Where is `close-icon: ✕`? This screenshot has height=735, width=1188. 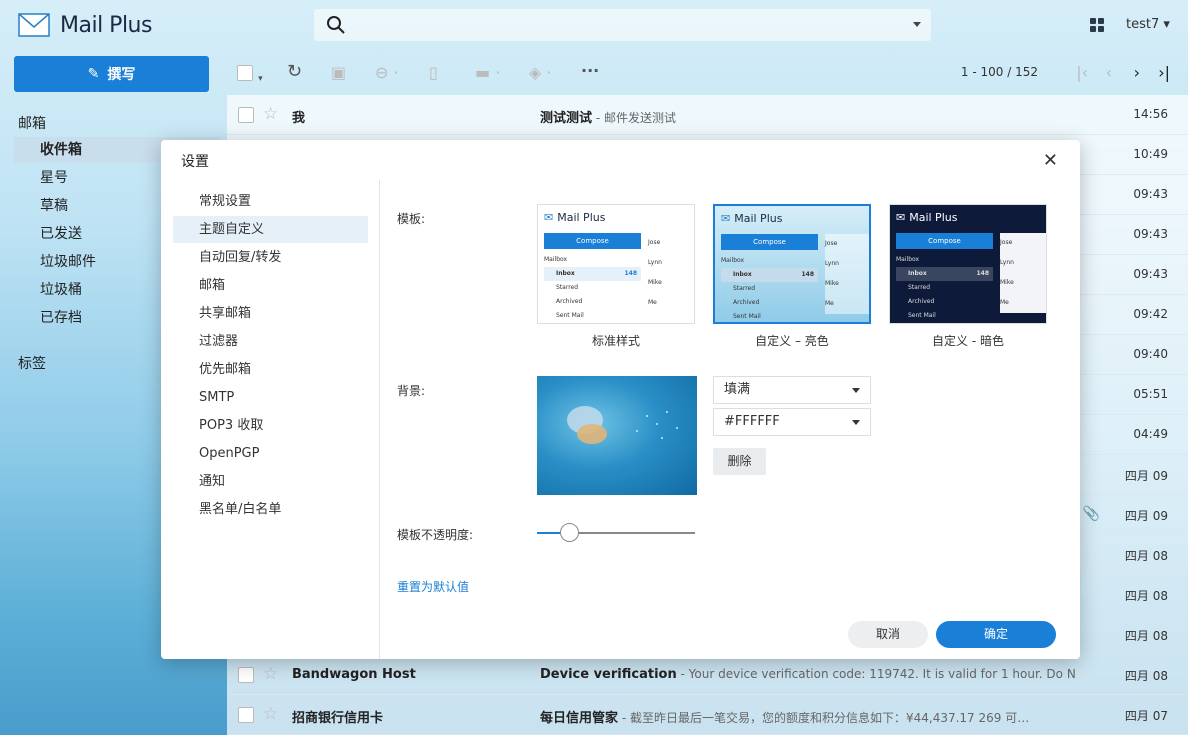 close-icon: ✕ is located at coordinates (1050, 160).